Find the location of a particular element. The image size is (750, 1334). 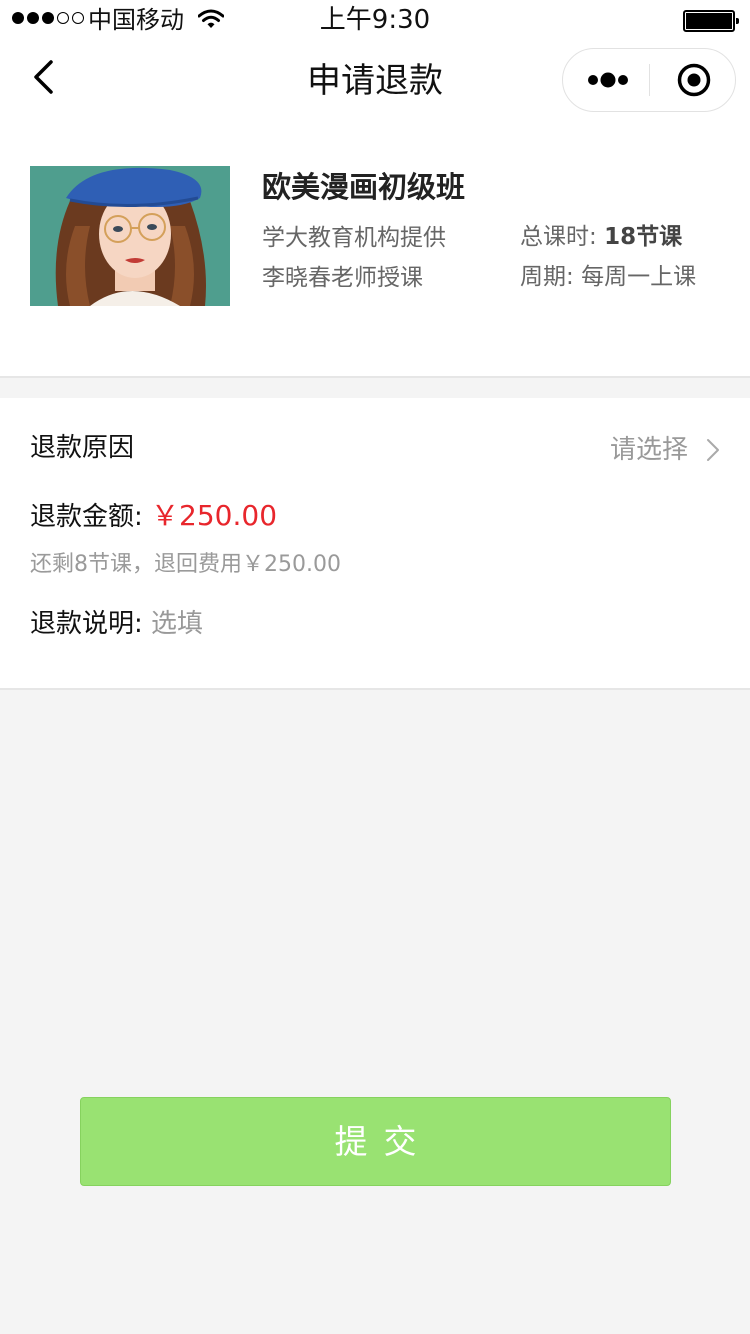

total-hours-value: 18节课 is located at coordinates (643, 237).